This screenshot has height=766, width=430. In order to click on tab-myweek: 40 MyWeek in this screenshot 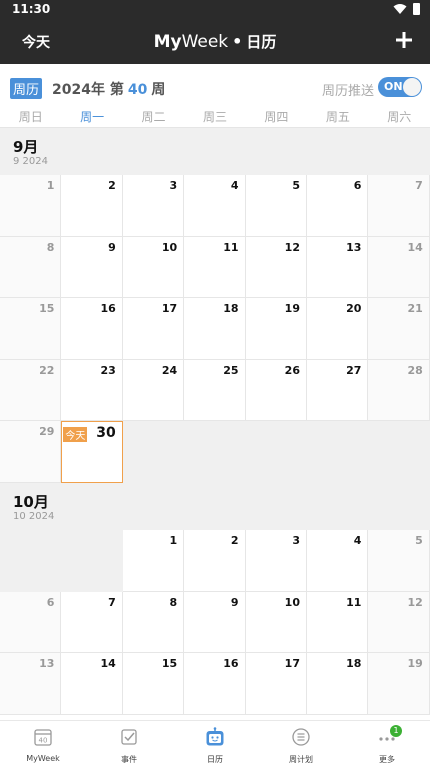, I will do `click(43, 743)`.